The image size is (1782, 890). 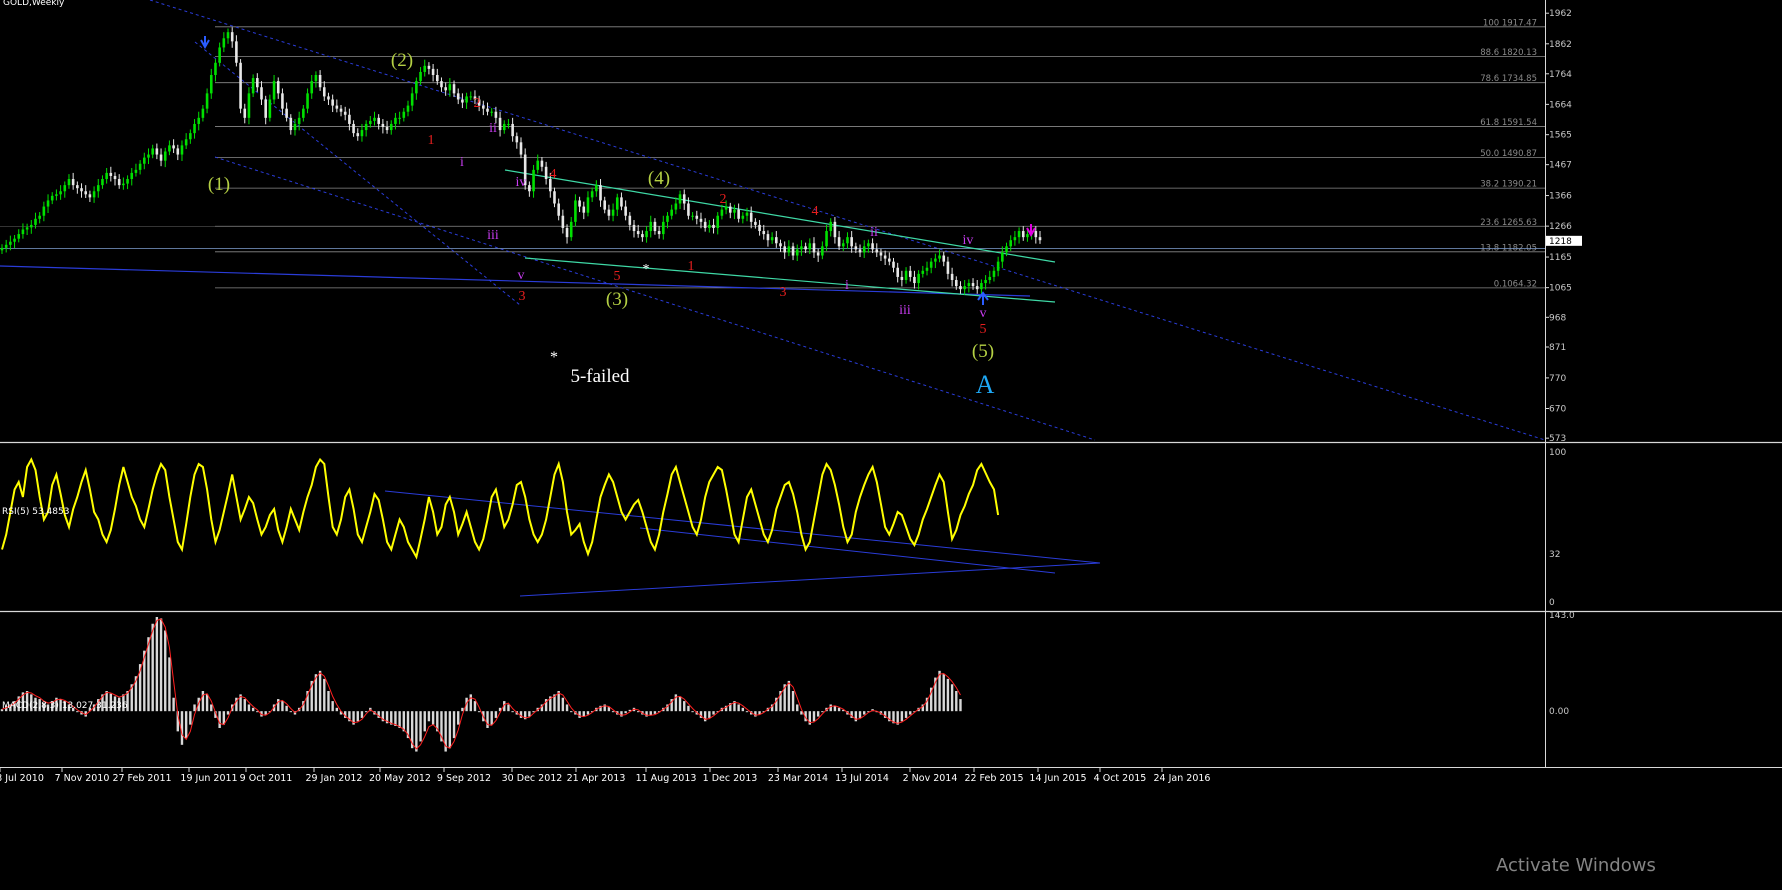 What do you see at coordinates (1508, 185) in the screenshot?
I see `fib-label: 38.2 1390.21` at bounding box center [1508, 185].